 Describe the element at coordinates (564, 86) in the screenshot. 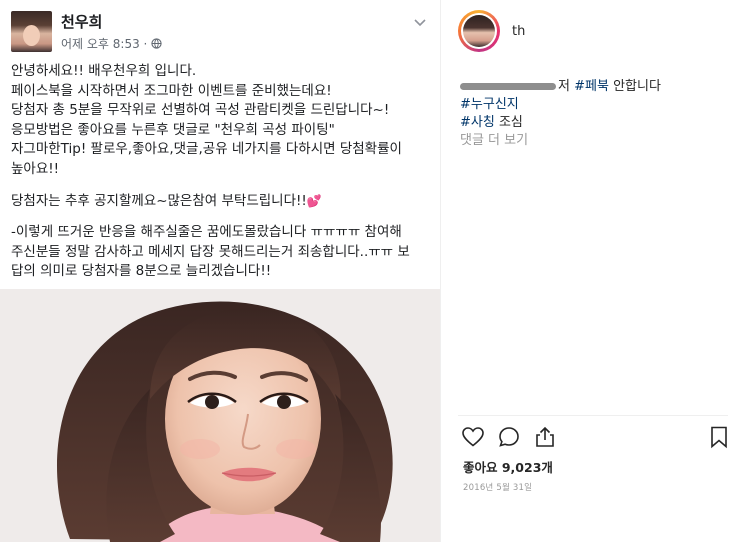

I see `comment-suffix: 저` at that location.